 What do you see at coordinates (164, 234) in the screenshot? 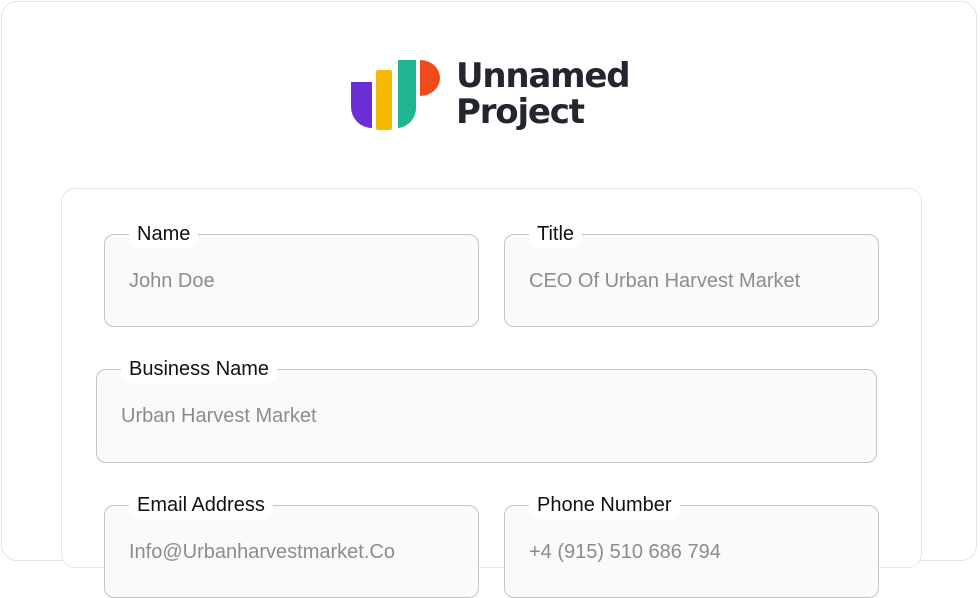
I see `name-label: Name` at bounding box center [164, 234].